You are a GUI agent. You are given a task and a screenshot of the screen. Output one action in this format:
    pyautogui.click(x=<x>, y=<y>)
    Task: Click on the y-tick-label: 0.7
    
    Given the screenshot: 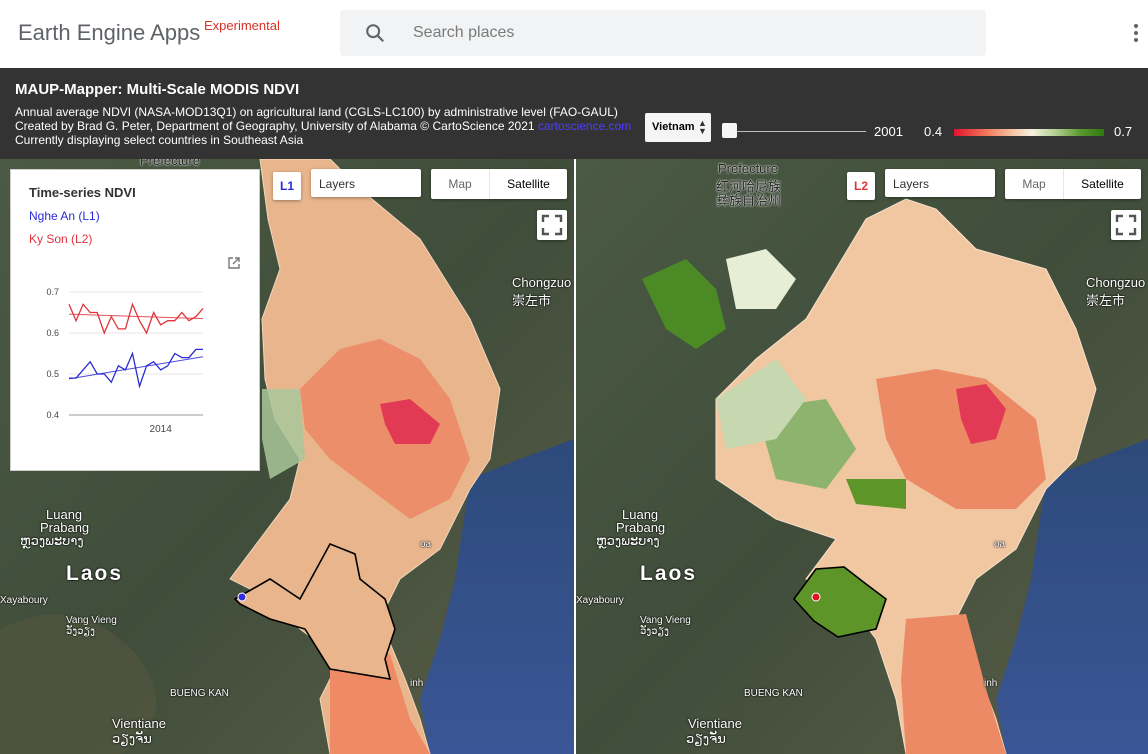 What is the action you would take?
    pyautogui.click(x=52, y=292)
    